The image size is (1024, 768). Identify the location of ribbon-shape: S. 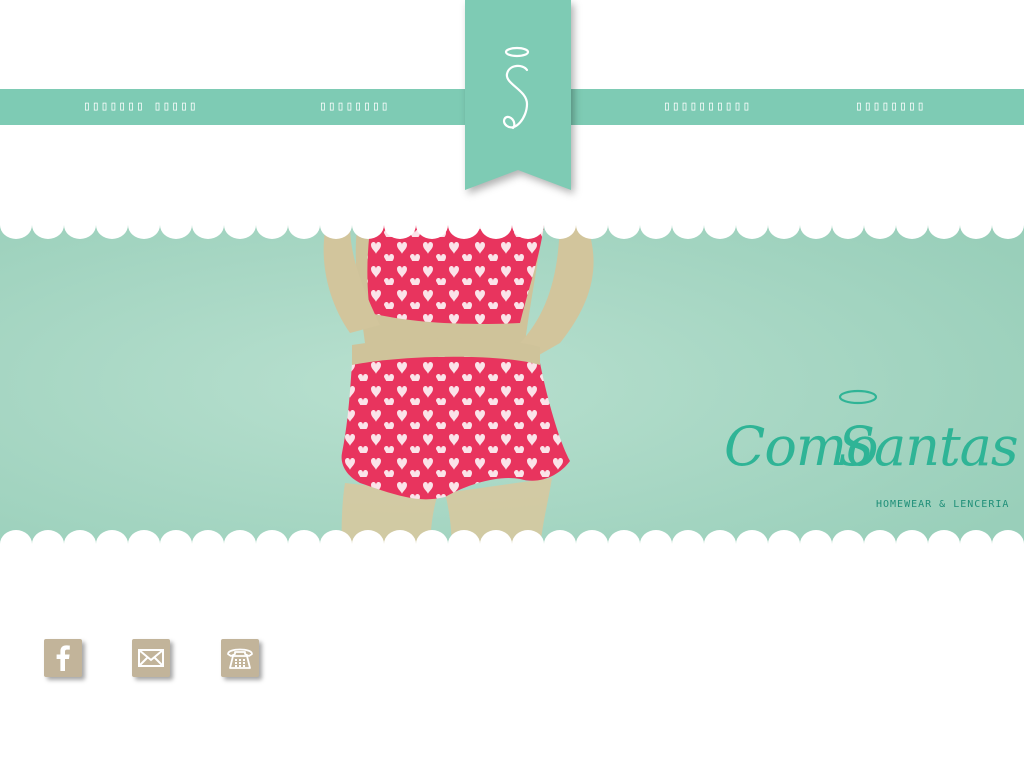
(518, 95).